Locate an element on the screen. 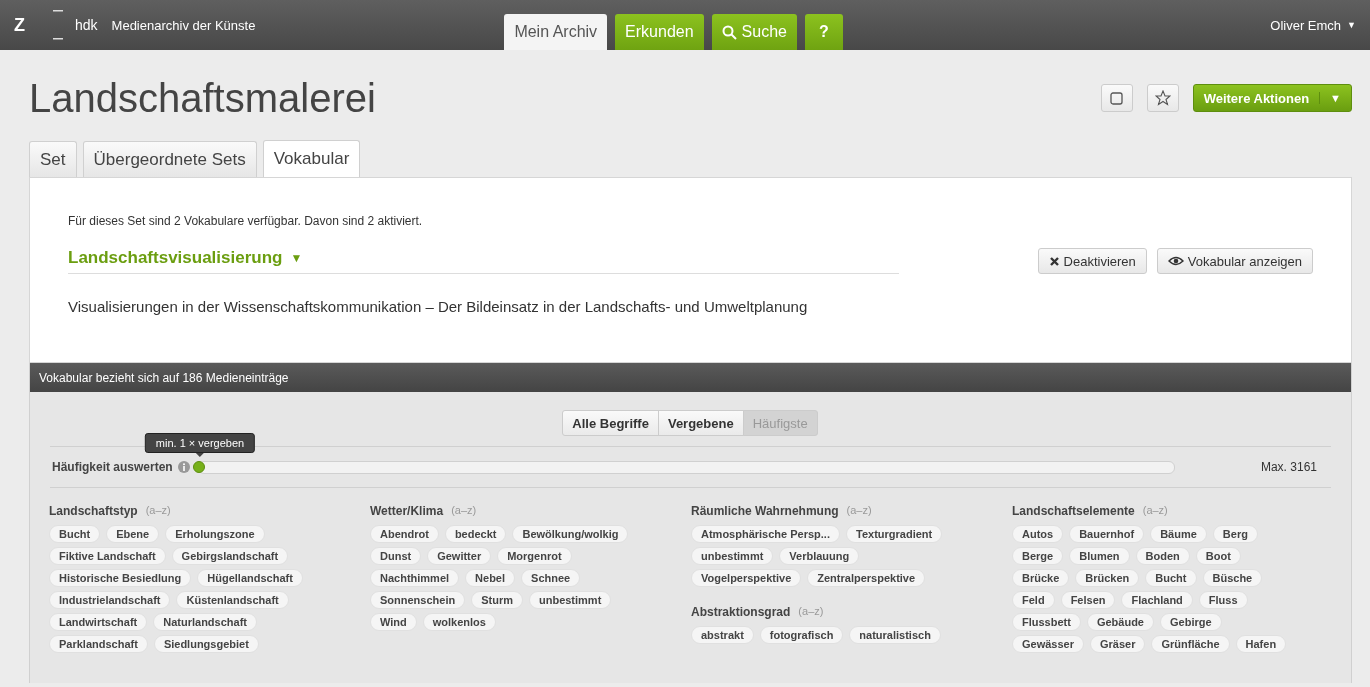 This screenshot has height=687, width=1370. term-tag: Fiktive Landschaft is located at coordinates (107, 556).